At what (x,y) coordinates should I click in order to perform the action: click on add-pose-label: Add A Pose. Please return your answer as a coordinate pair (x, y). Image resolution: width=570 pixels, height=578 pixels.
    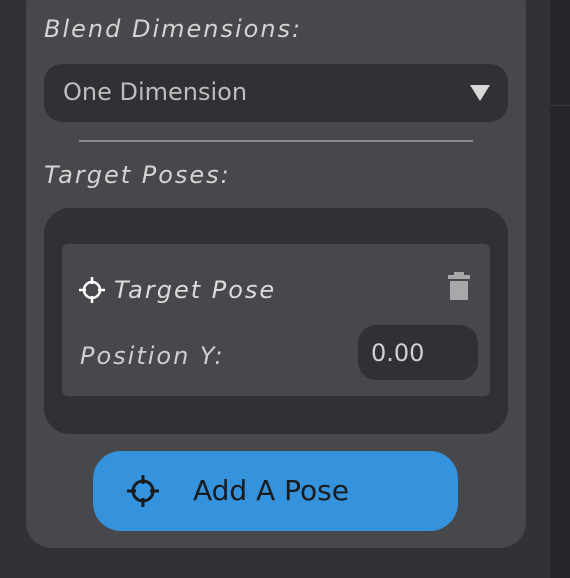
    Looking at the image, I should click on (271, 490).